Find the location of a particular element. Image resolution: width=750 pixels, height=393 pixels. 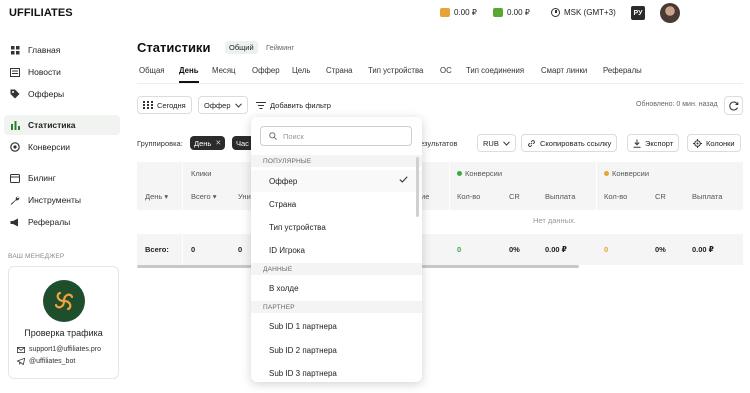

sidebar-item-referrals: Рефералы is located at coordinates (62, 222).